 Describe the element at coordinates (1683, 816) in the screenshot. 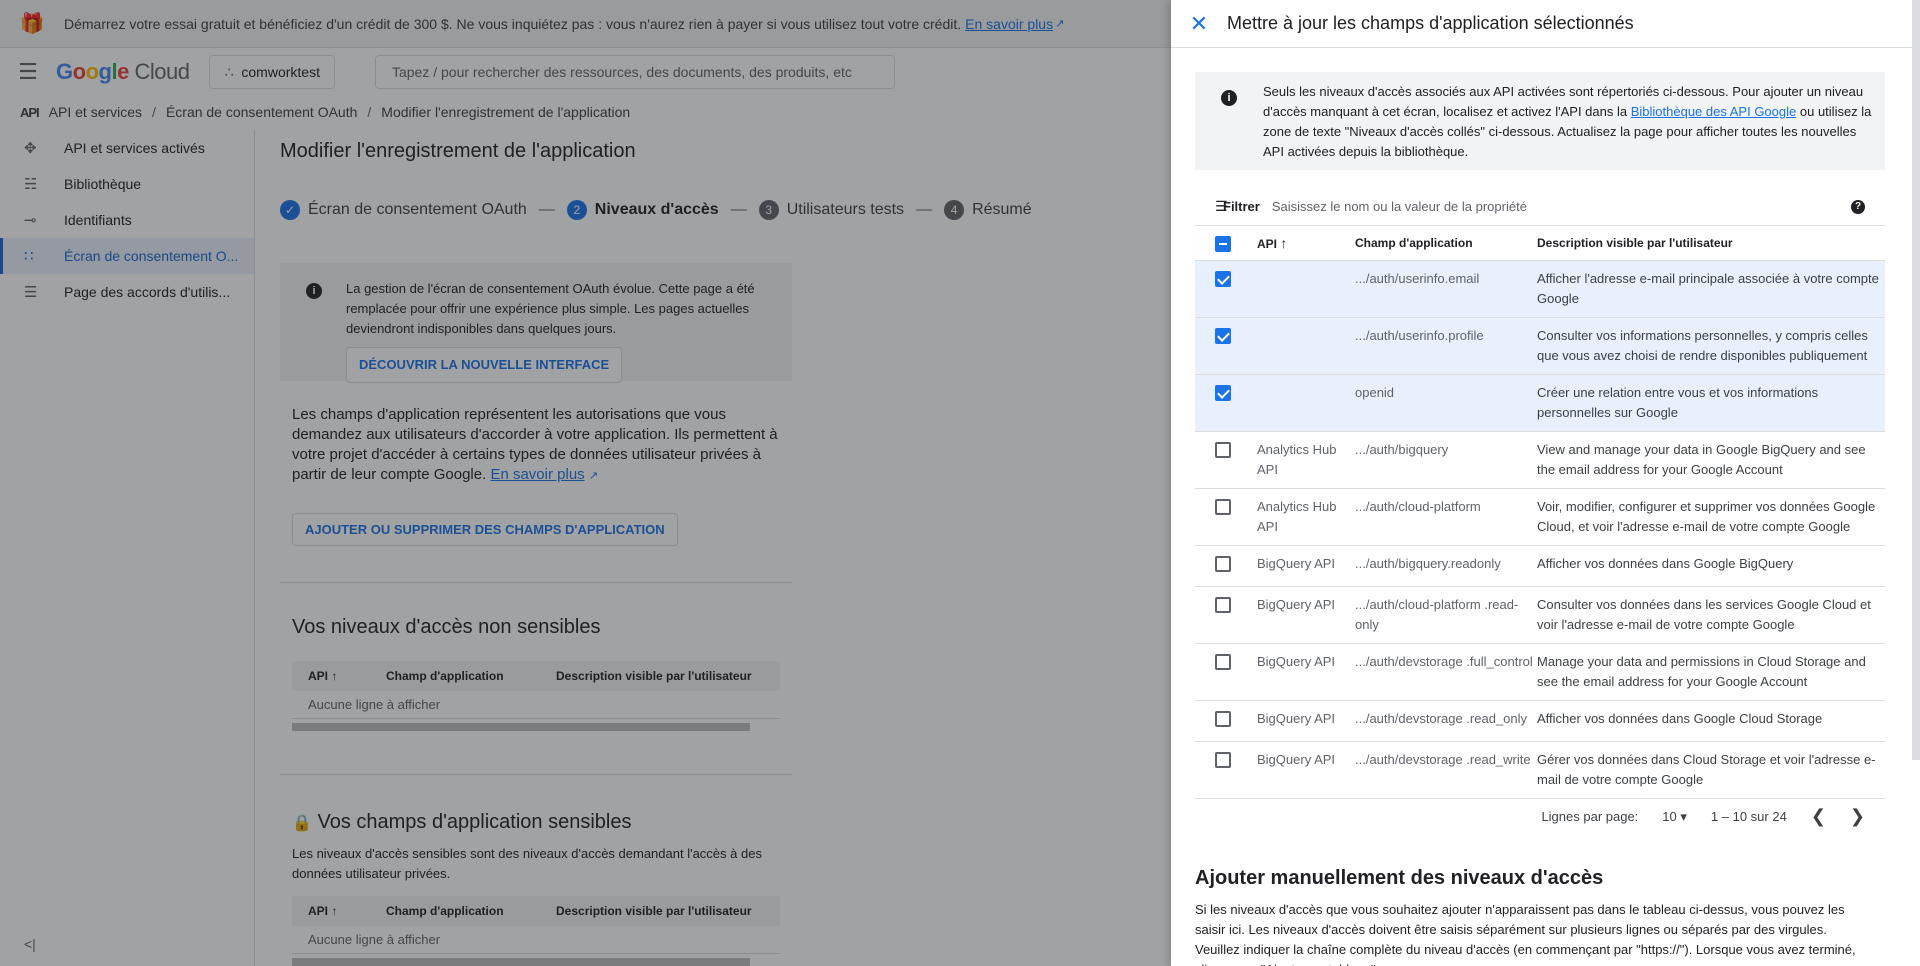

I see `dropdown-arrow-icon: ▾` at that location.